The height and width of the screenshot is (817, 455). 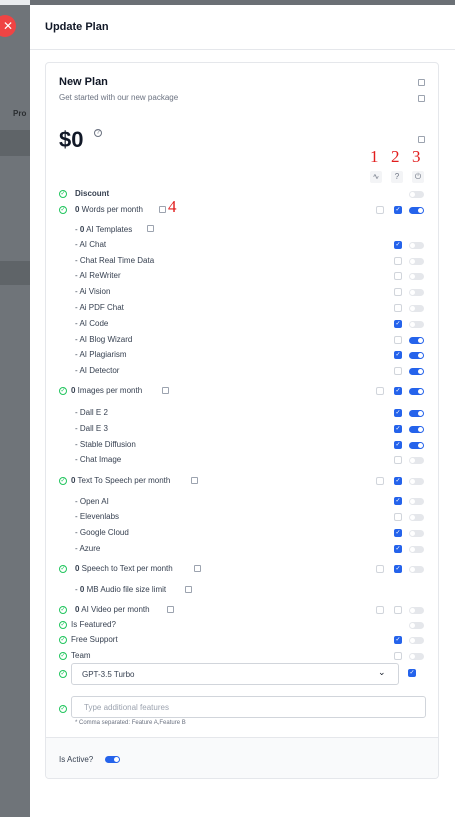 What do you see at coordinates (398, 517) in the screenshot?
I see `elevenlabs-checkbox` at bounding box center [398, 517].